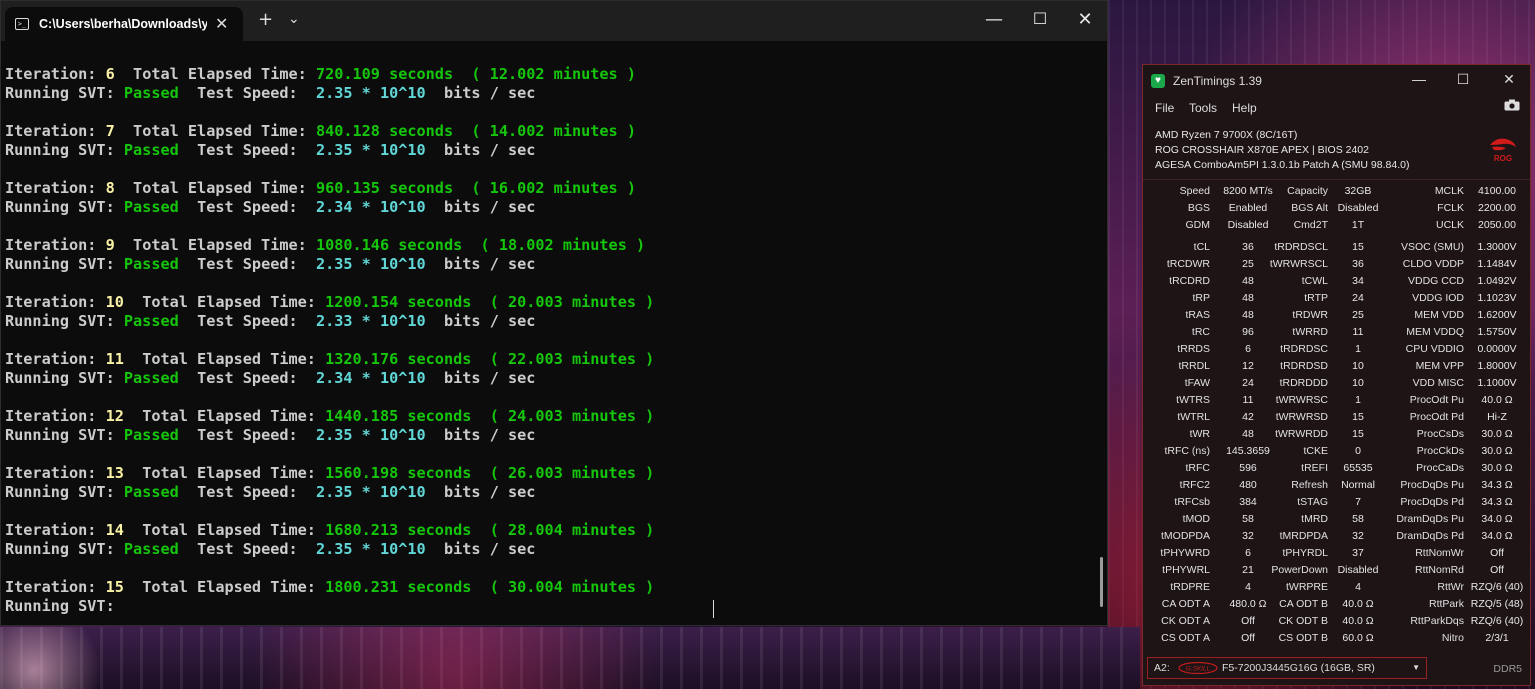 This screenshot has height=689, width=1535. Describe the element at coordinates (265, 19) in the screenshot. I see `new-tab-button: +` at that location.